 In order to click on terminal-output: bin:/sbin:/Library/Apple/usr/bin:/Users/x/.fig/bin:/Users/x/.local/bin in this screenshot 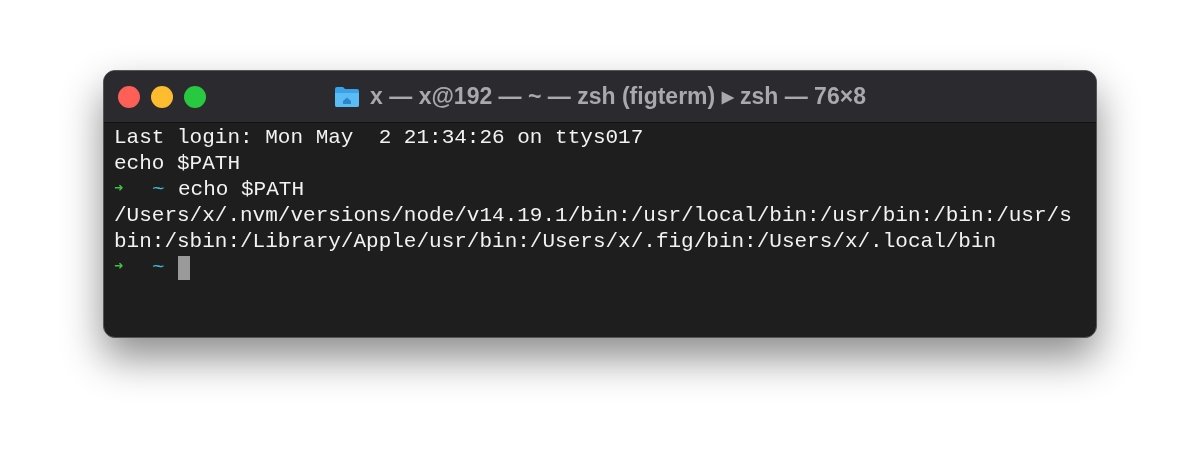, I will do `click(555, 241)`.